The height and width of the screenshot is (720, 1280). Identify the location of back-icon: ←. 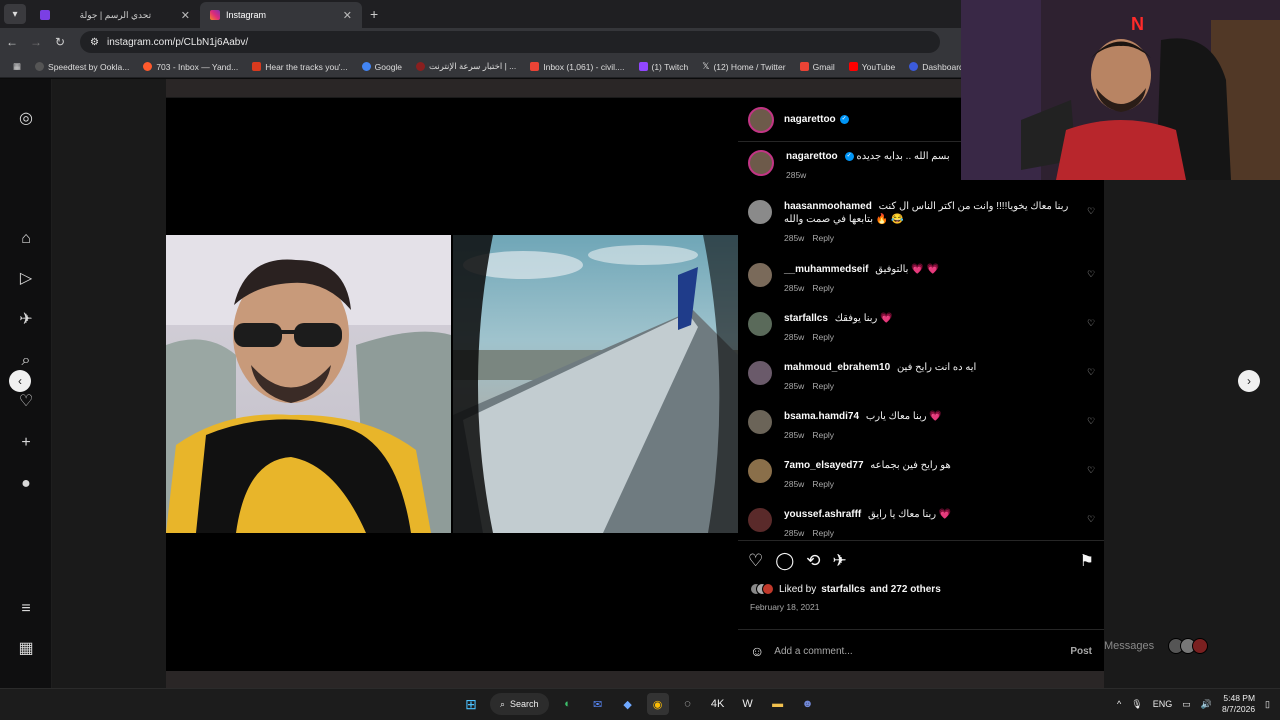
(12, 42).